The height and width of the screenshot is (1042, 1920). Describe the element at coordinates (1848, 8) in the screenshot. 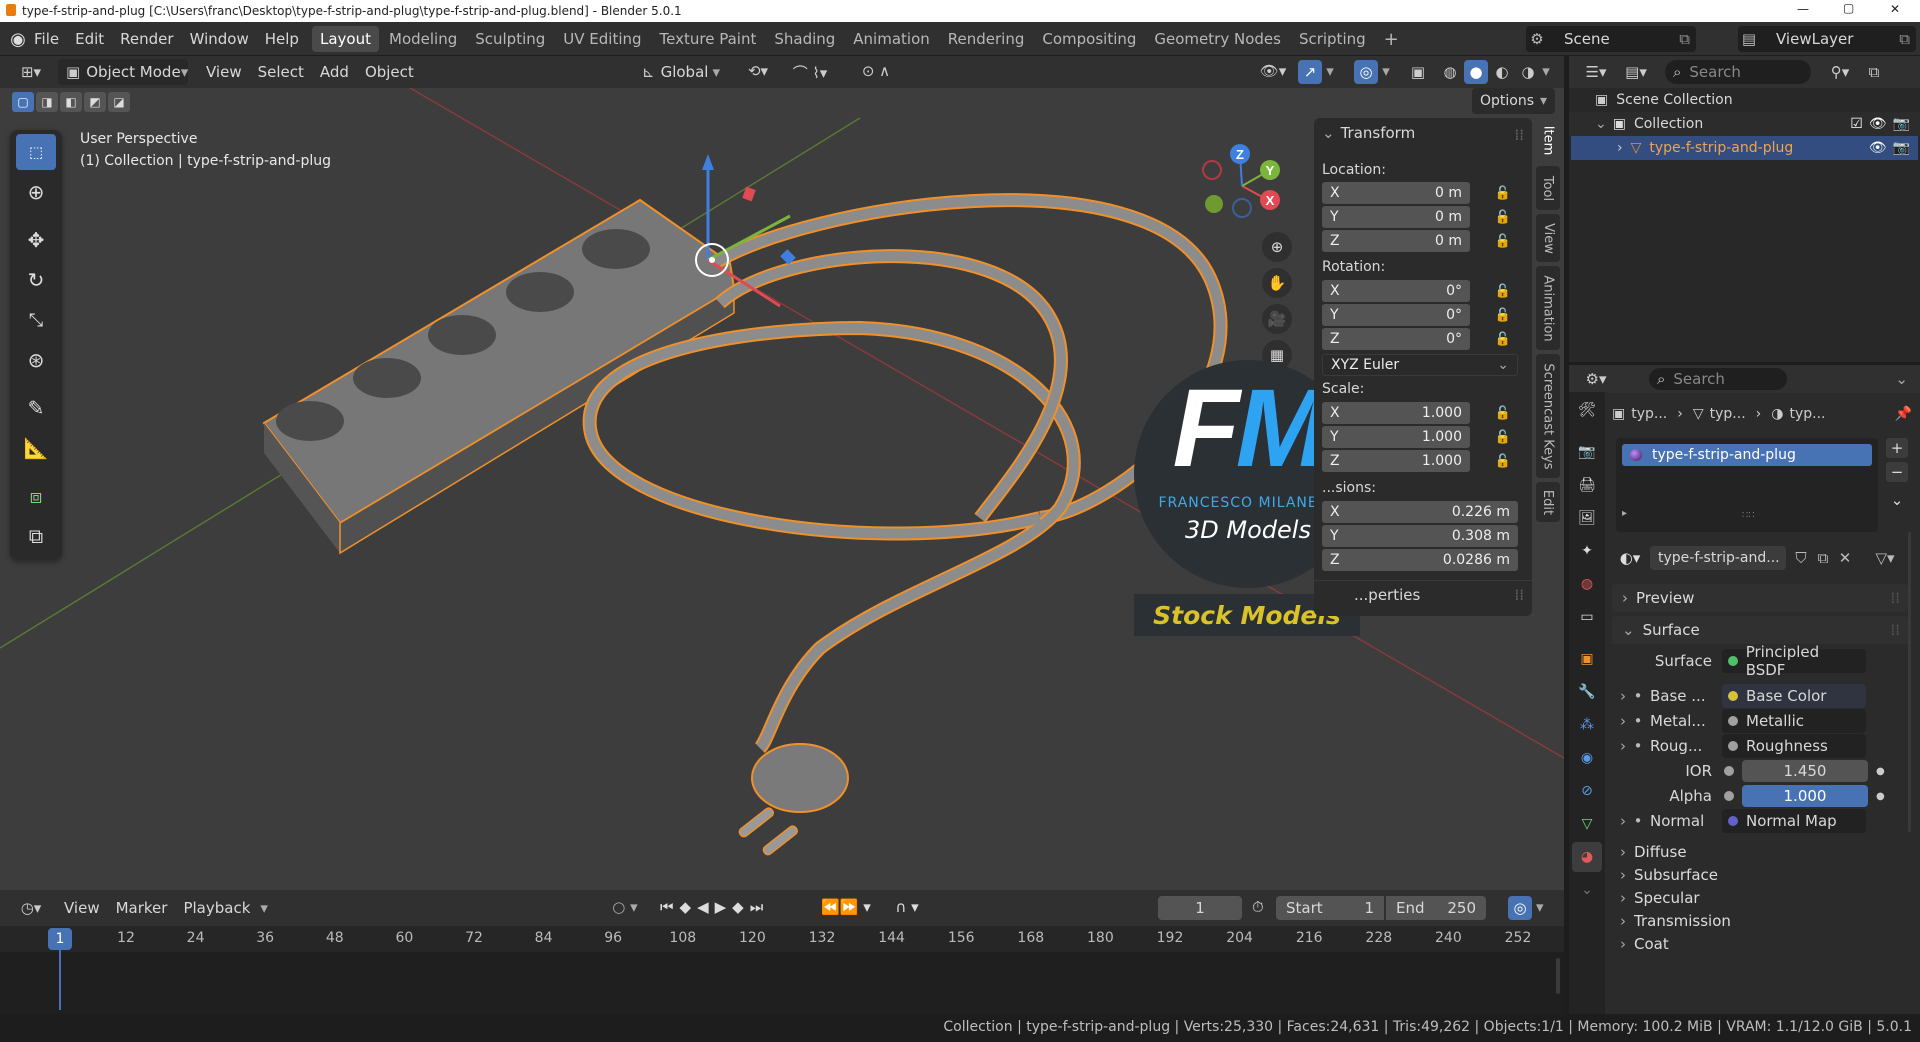

I see `maximize-button: ▢` at that location.